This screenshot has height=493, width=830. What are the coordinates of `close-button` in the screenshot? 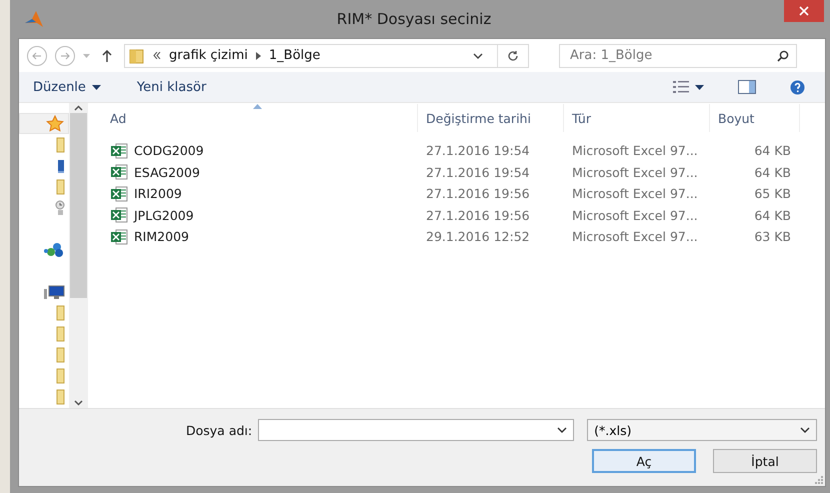 It's located at (804, 11).